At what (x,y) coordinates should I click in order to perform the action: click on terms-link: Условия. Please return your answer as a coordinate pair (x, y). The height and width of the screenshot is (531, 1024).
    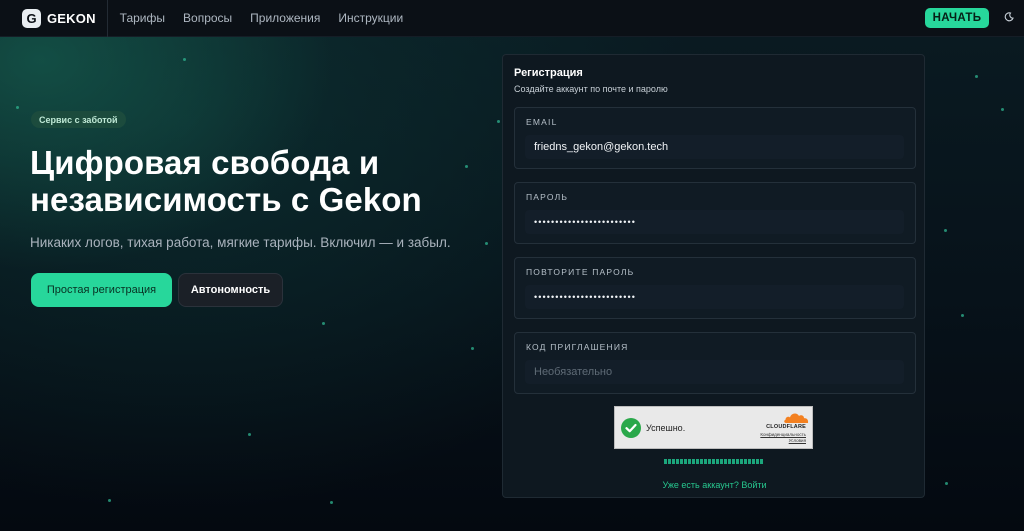
    Looking at the image, I should click on (797, 440).